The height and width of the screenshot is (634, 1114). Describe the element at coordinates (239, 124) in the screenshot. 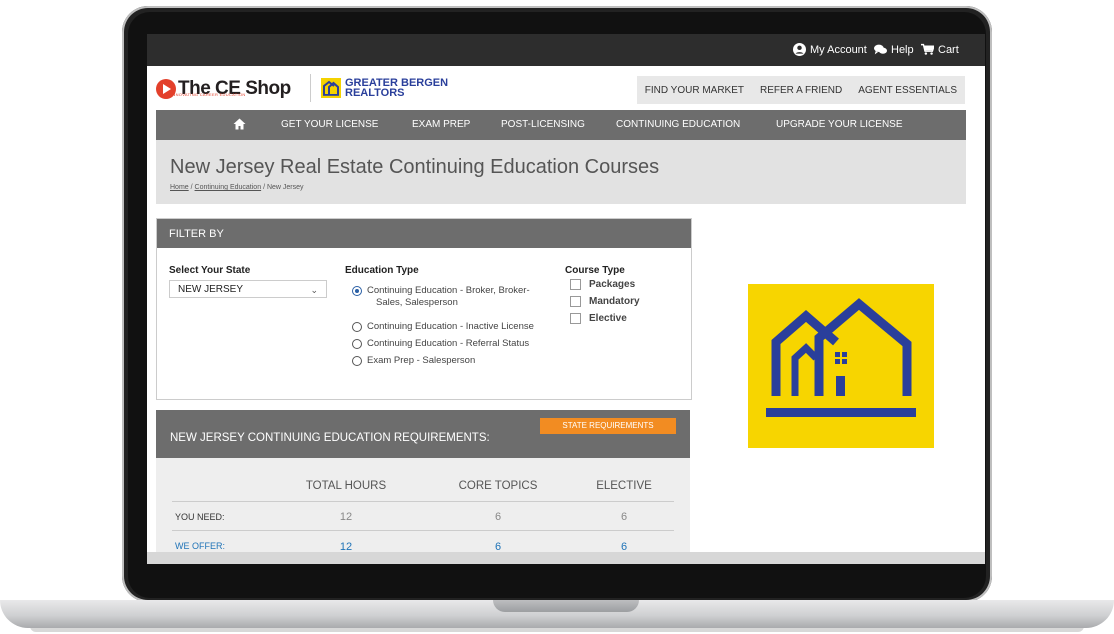

I see `home-icon` at that location.